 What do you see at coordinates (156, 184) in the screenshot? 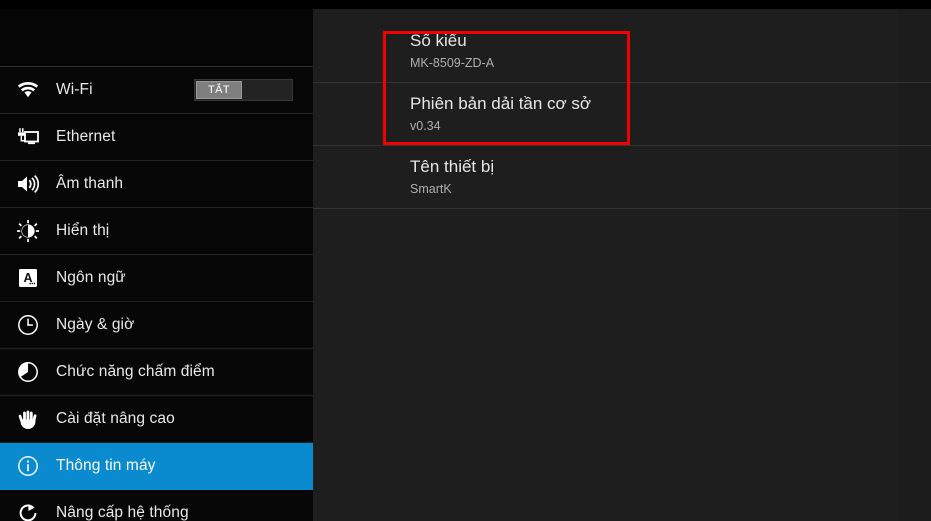
I see `sidebar-item-sound: Âm thanh` at bounding box center [156, 184].